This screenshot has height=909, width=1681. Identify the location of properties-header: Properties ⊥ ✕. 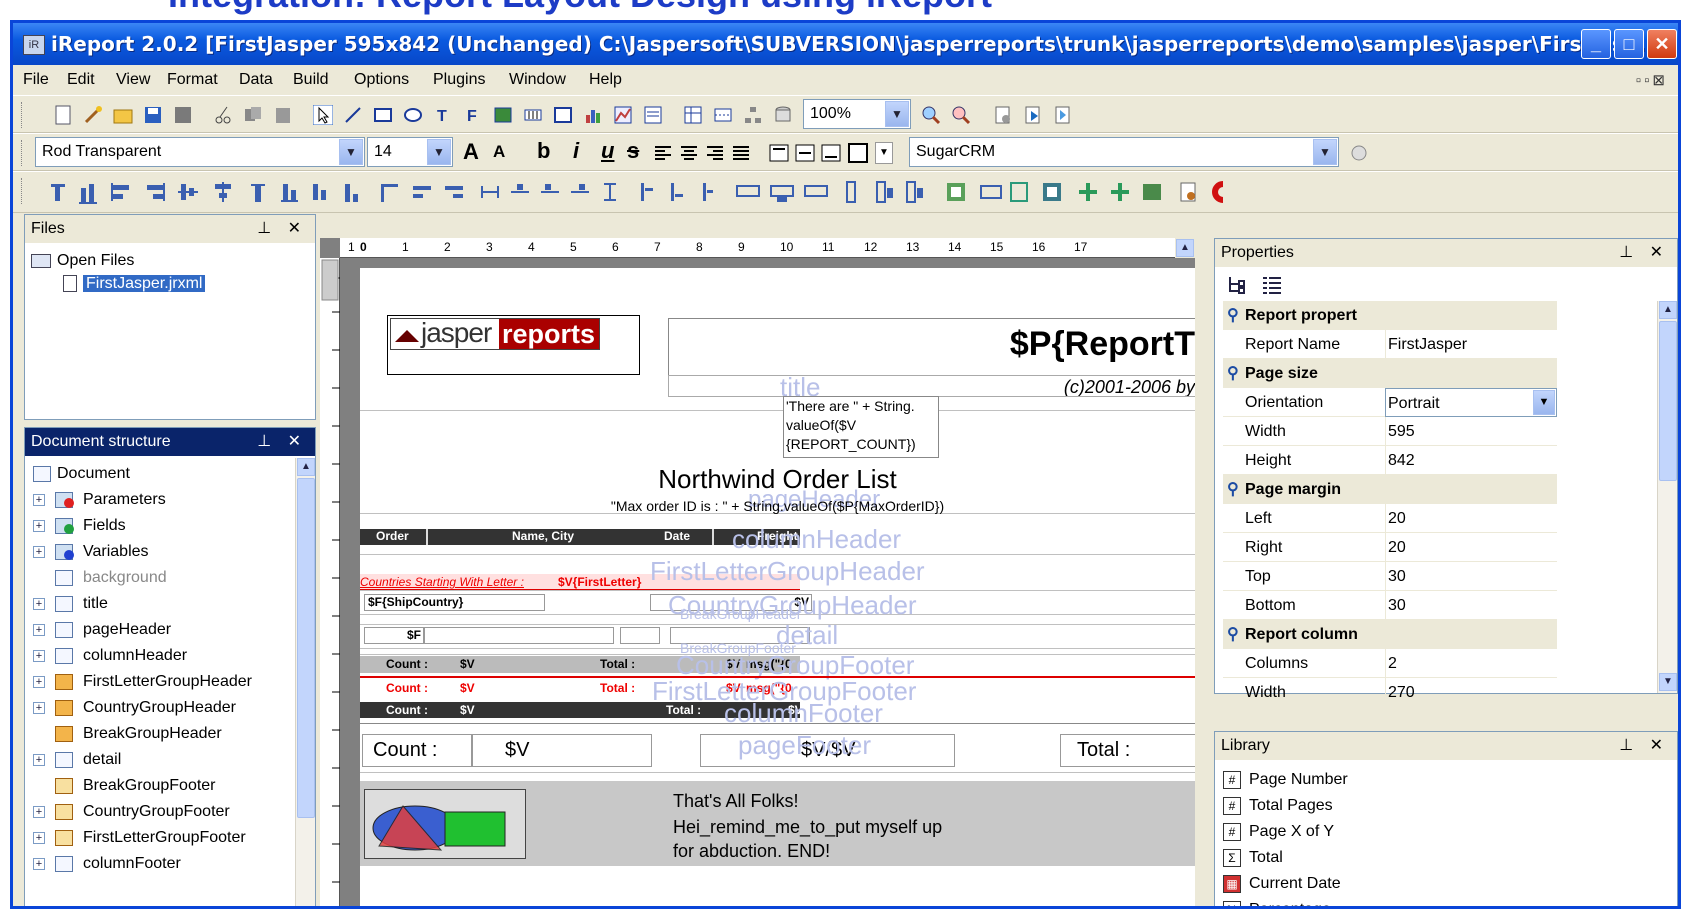
(1446, 253).